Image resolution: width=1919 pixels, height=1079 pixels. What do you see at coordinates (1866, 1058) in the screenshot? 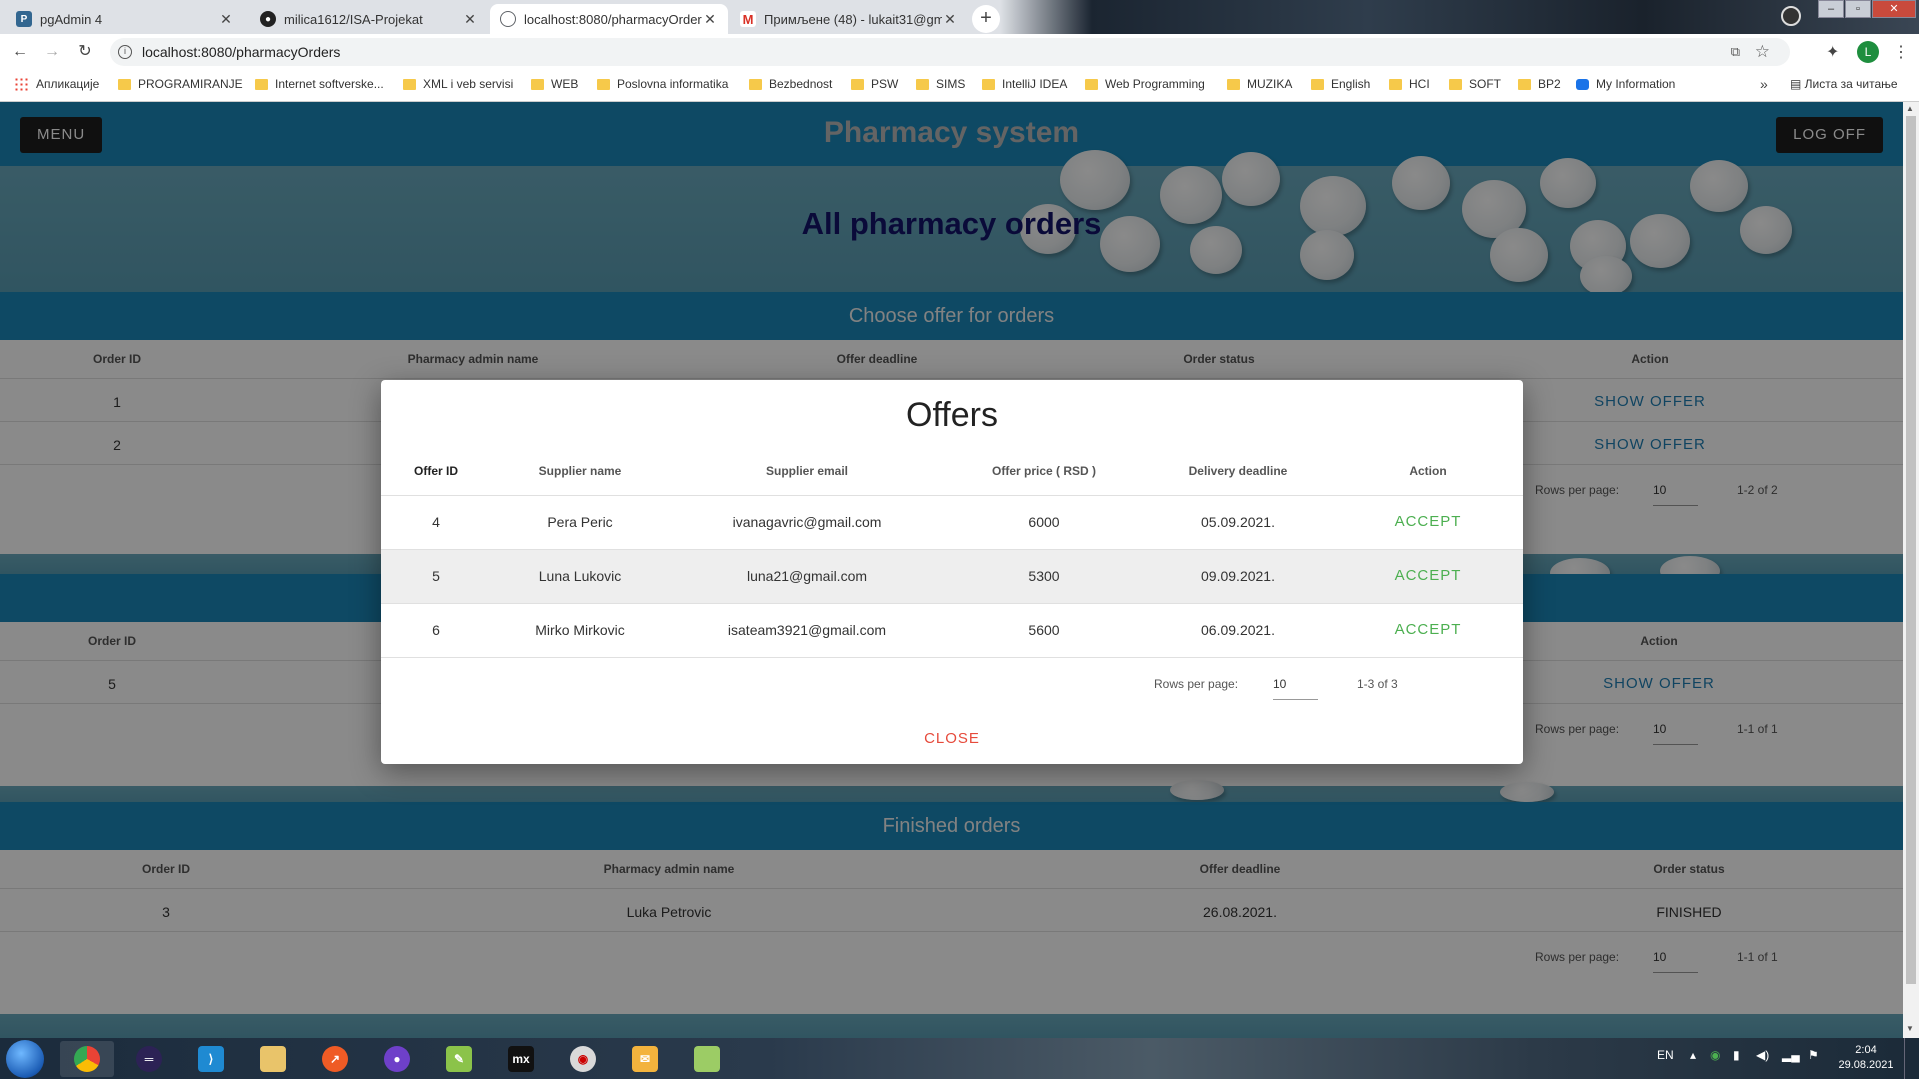
I see `system-clock: 2:04 29.08.2021` at bounding box center [1866, 1058].